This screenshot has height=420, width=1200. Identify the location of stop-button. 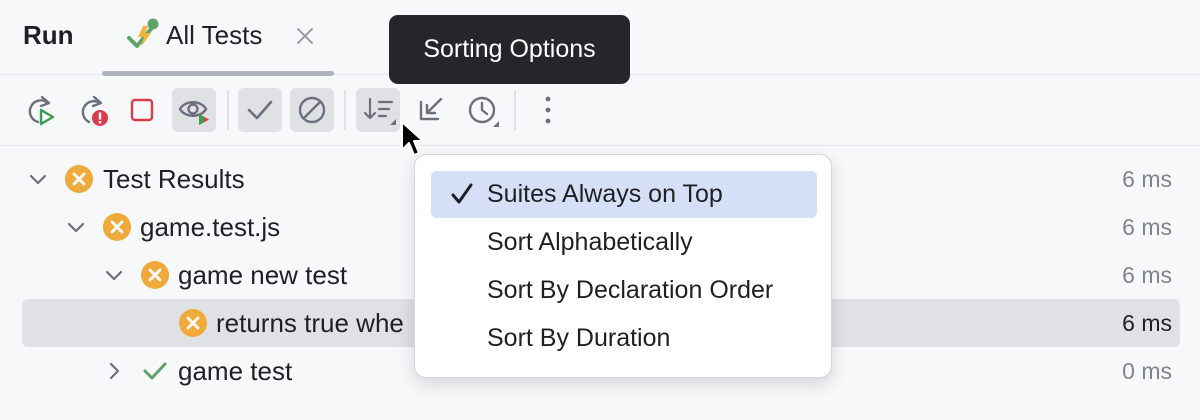
(142, 110).